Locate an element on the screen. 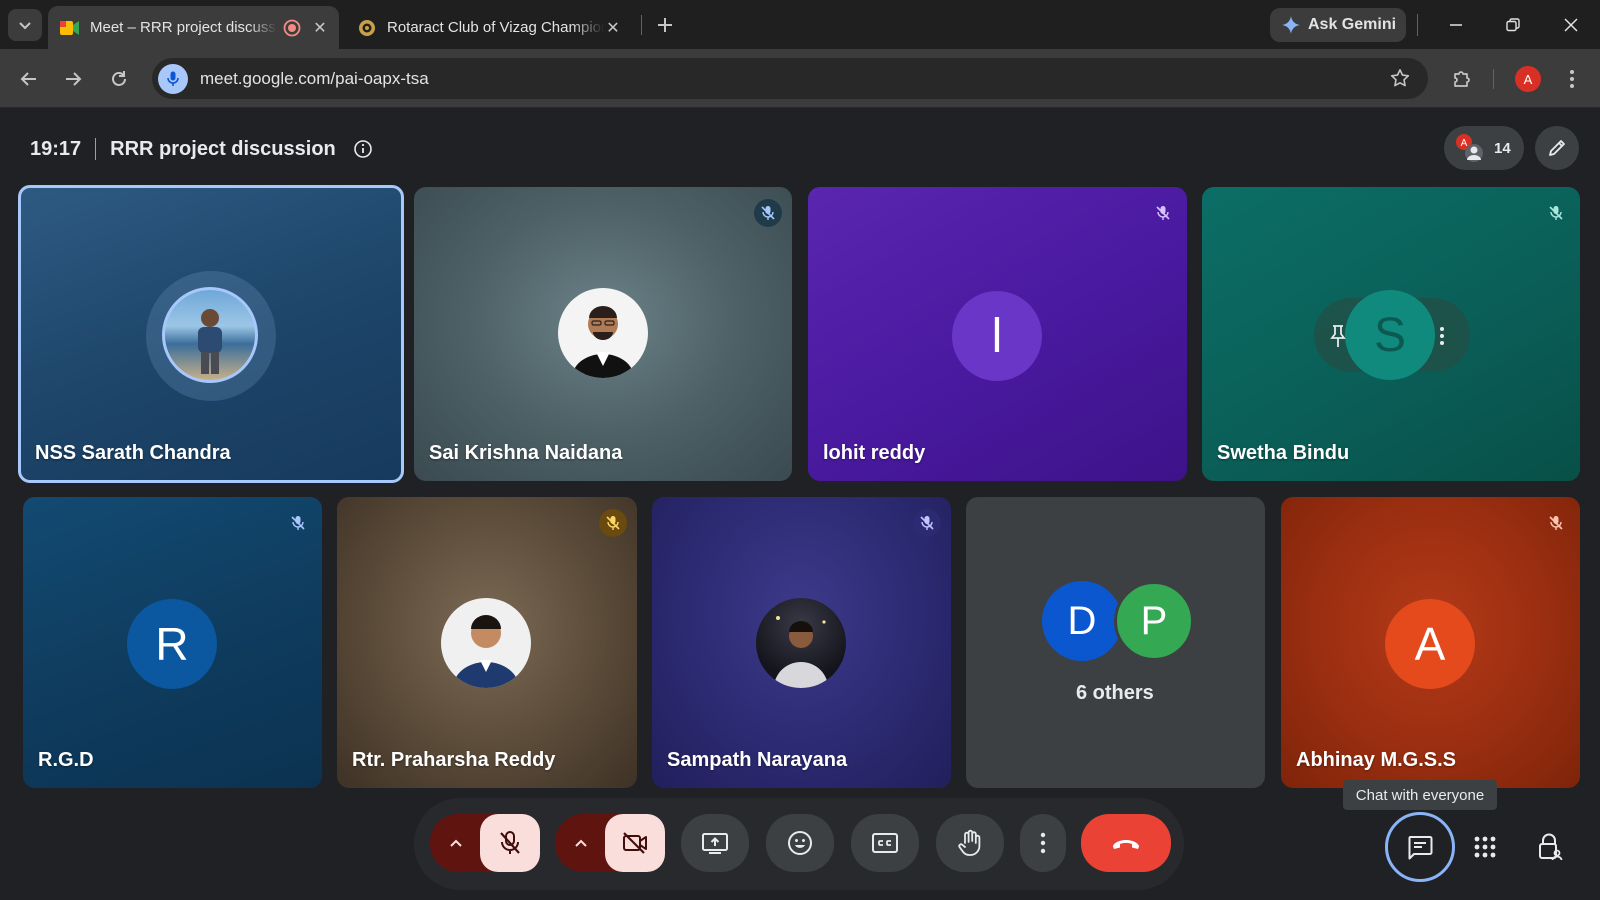 The height and width of the screenshot is (900, 1600). back-button is located at coordinates (29, 79).